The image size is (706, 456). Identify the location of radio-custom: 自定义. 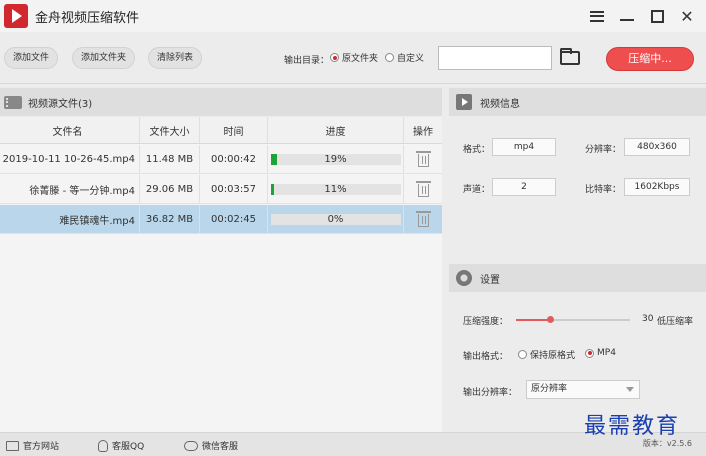
(404, 57).